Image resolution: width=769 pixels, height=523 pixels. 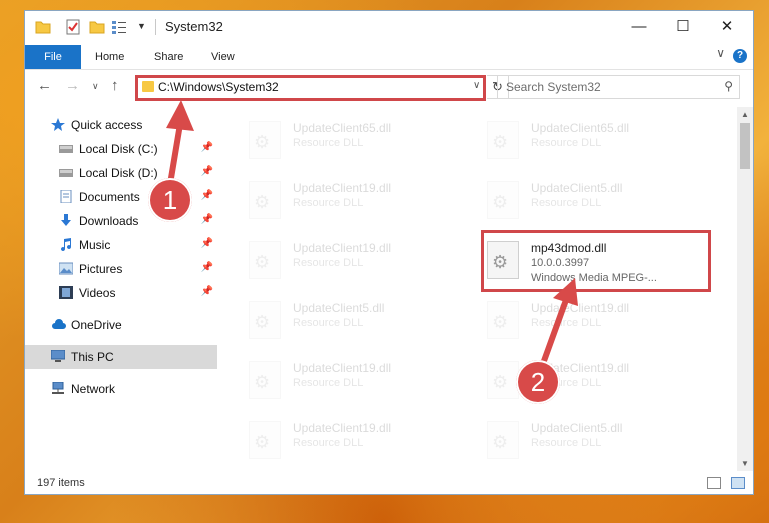 I want to click on step-2-badge: 2, so click(x=538, y=382).